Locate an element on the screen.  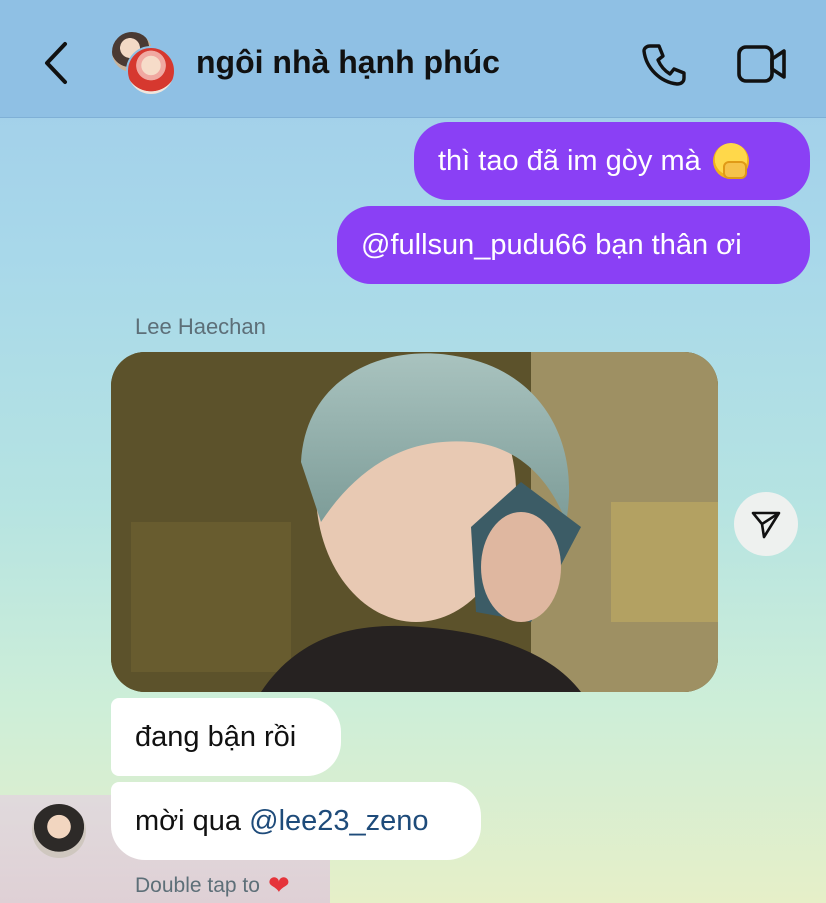
chat-header: ngôi nhà hạnh phúc is located at coordinates (413, 59).